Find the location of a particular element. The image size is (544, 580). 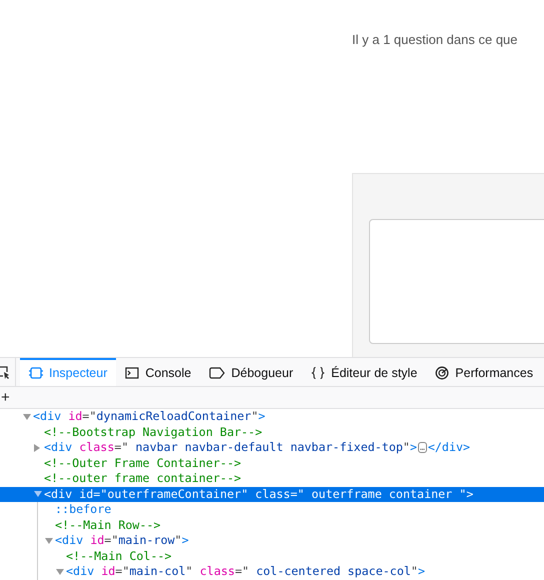

tag-shape-icon is located at coordinates (217, 373).